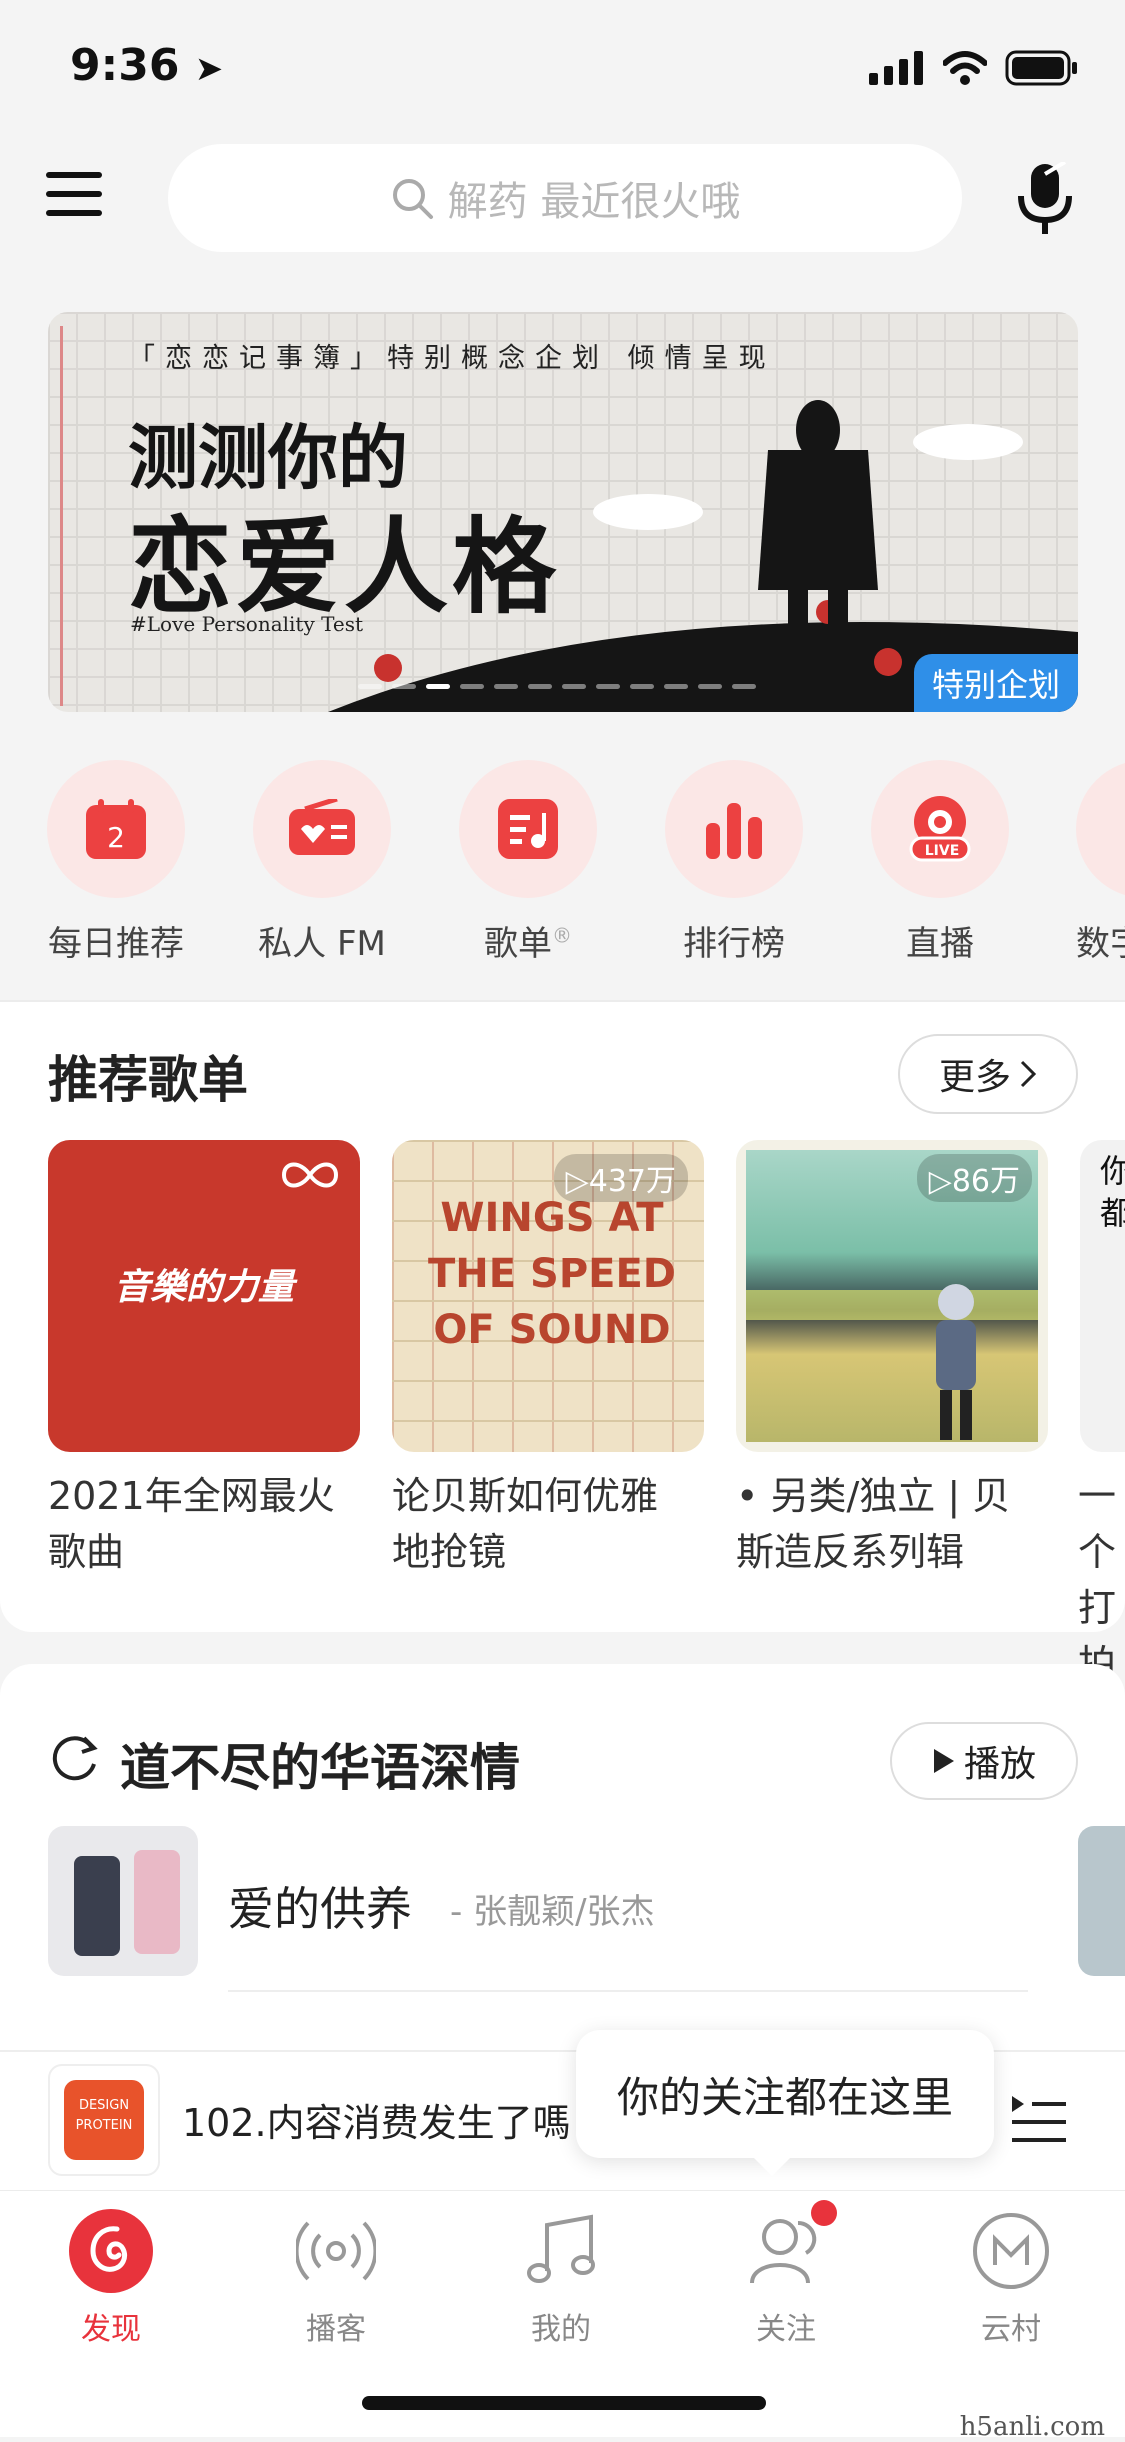  What do you see at coordinates (1099, 1580) in the screenshot?
I see `playlist-caption: 一个打拍` at bounding box center [1099, 1580].